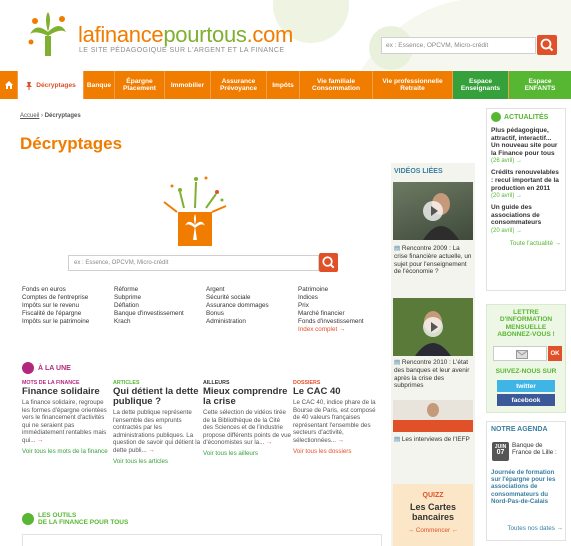 The height and width of the screenshot is (546, 571). I want to click on video-caption-3: ▤ Les interviews de l'IEFP, so click(434, 440).